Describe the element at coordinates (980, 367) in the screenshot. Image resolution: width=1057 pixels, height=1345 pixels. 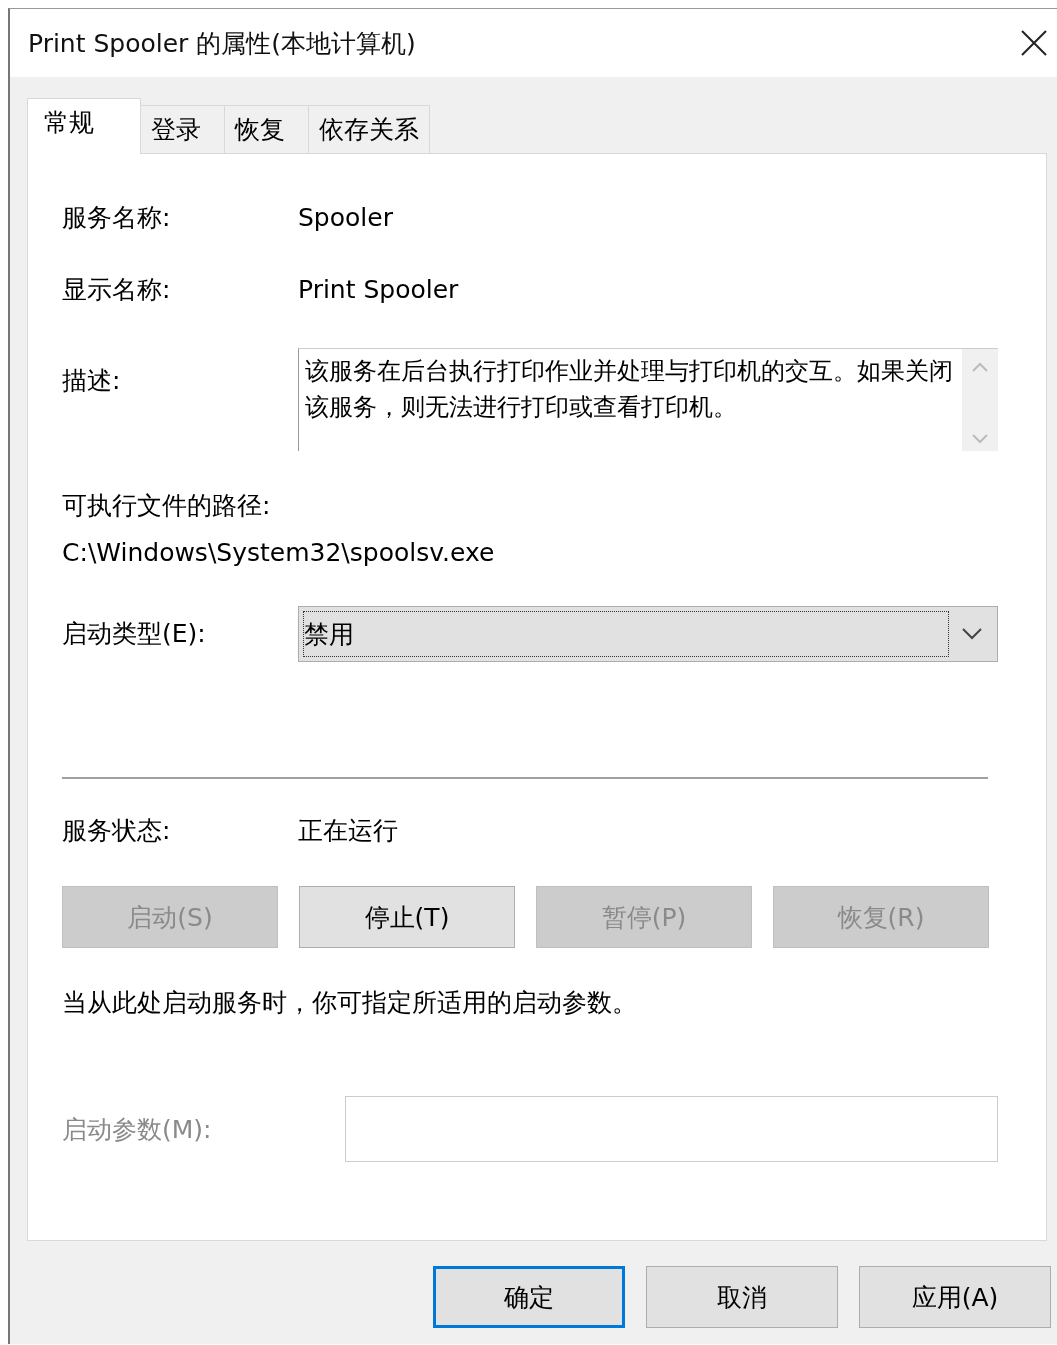
I see `scroll-up-icon` at that location.